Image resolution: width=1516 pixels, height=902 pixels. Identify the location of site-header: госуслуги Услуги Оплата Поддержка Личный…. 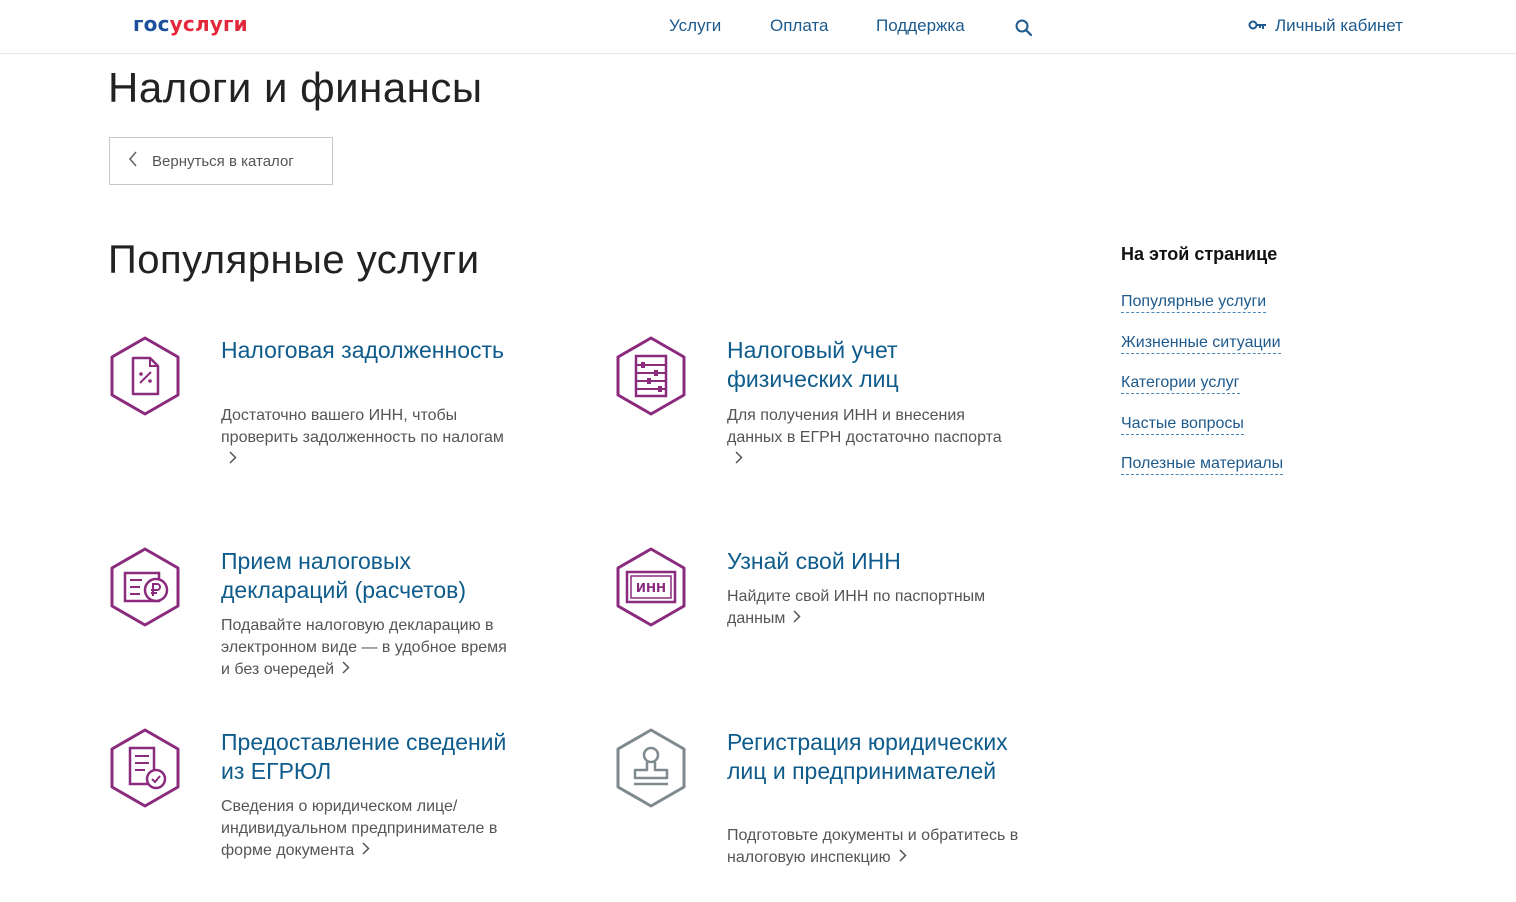
(758, 27).